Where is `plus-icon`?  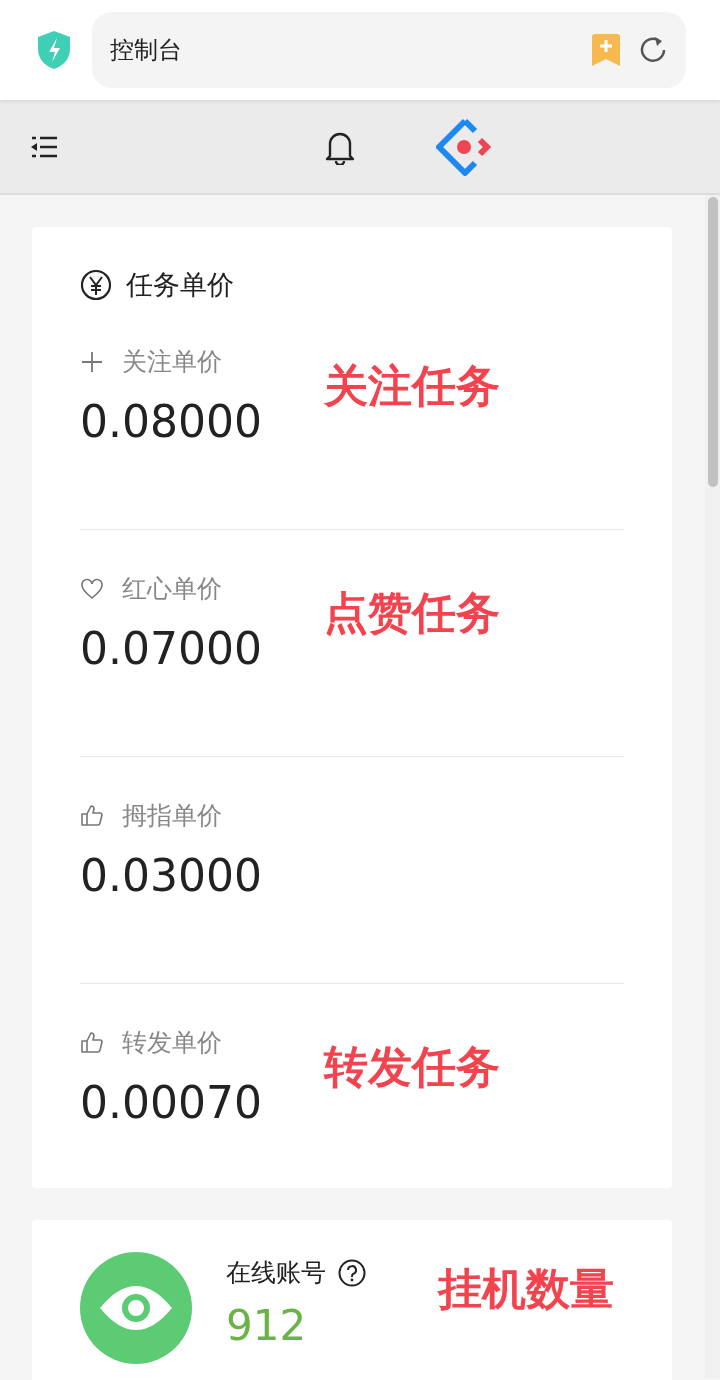 plus-icon is located at coordinates (92, 361).